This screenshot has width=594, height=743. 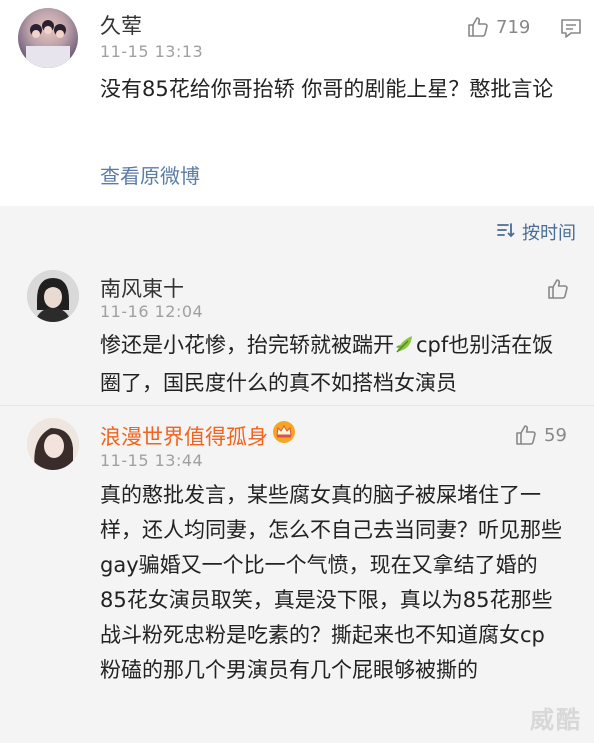 I want to click on sort-icon, so click(x=506, y=232).